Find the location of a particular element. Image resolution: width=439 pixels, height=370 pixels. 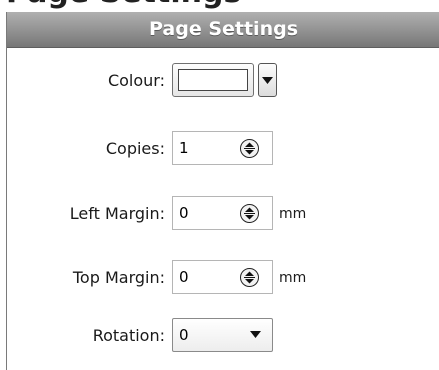

left-margin-input: 0 is located at coordinates (222, 213).